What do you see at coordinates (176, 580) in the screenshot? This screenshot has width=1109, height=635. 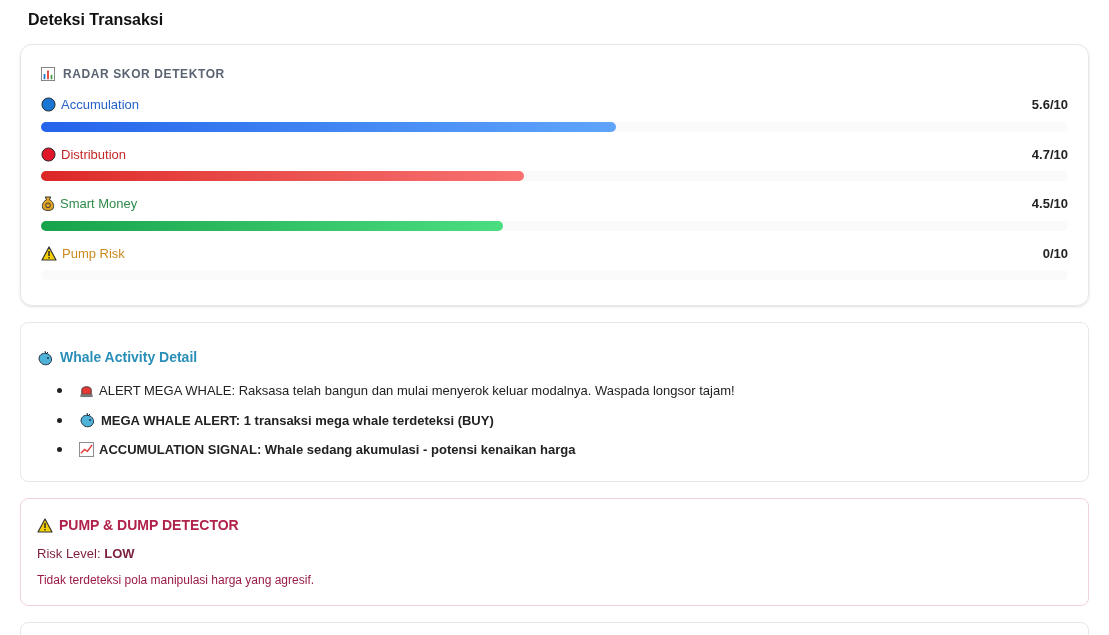 I see `pump-dump-message: Tidak terdeteksi pola manipulasi harga yang agresif.` at bounding box center [176, 580].